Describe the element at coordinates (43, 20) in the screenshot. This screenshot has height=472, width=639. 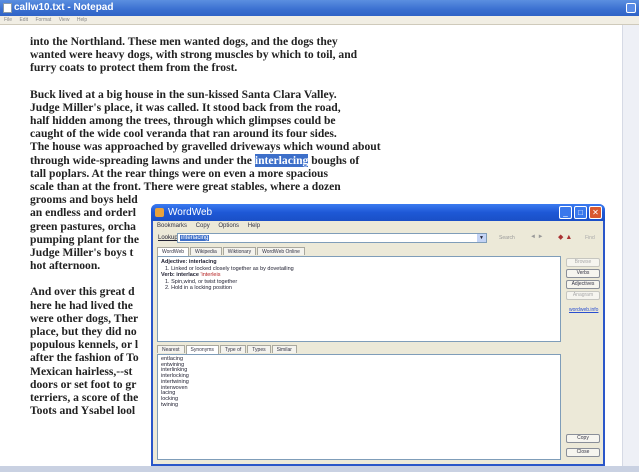
I see `menu-format: Format` at that location.